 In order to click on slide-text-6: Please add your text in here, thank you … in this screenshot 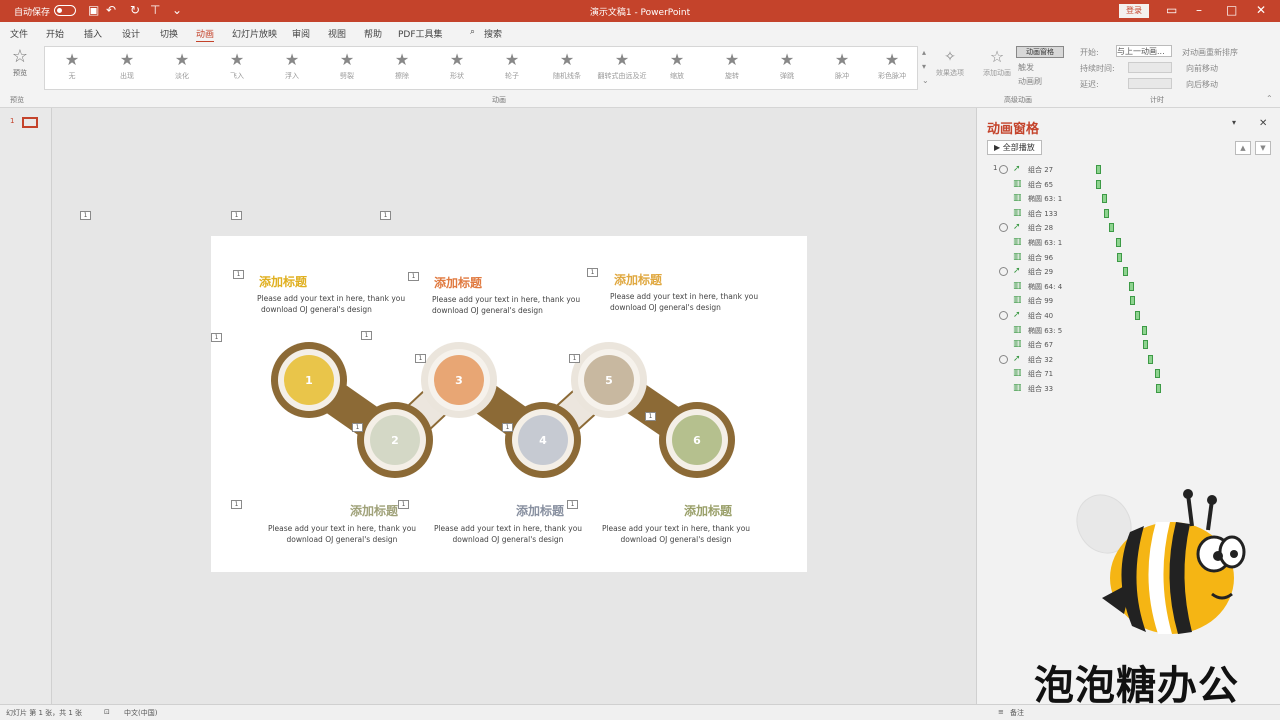, I will do `click(676, 534)`.